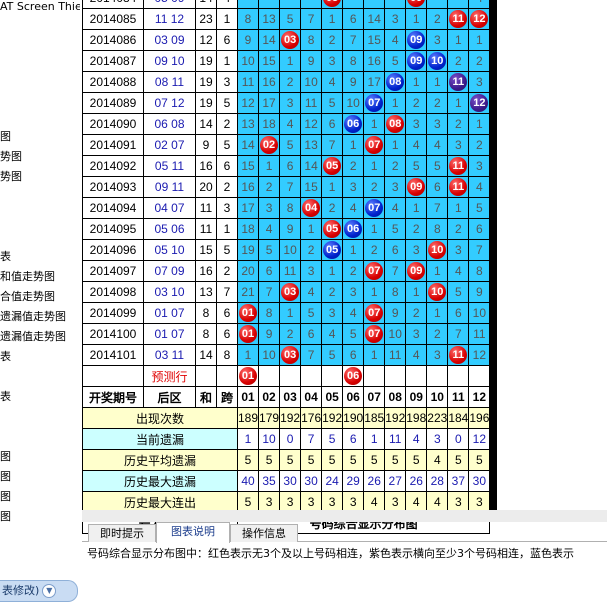 The image size is (607, 613). Describe the element at coordinates (248, 187) in the screenshot. I see `number-cell: 16` at that location.